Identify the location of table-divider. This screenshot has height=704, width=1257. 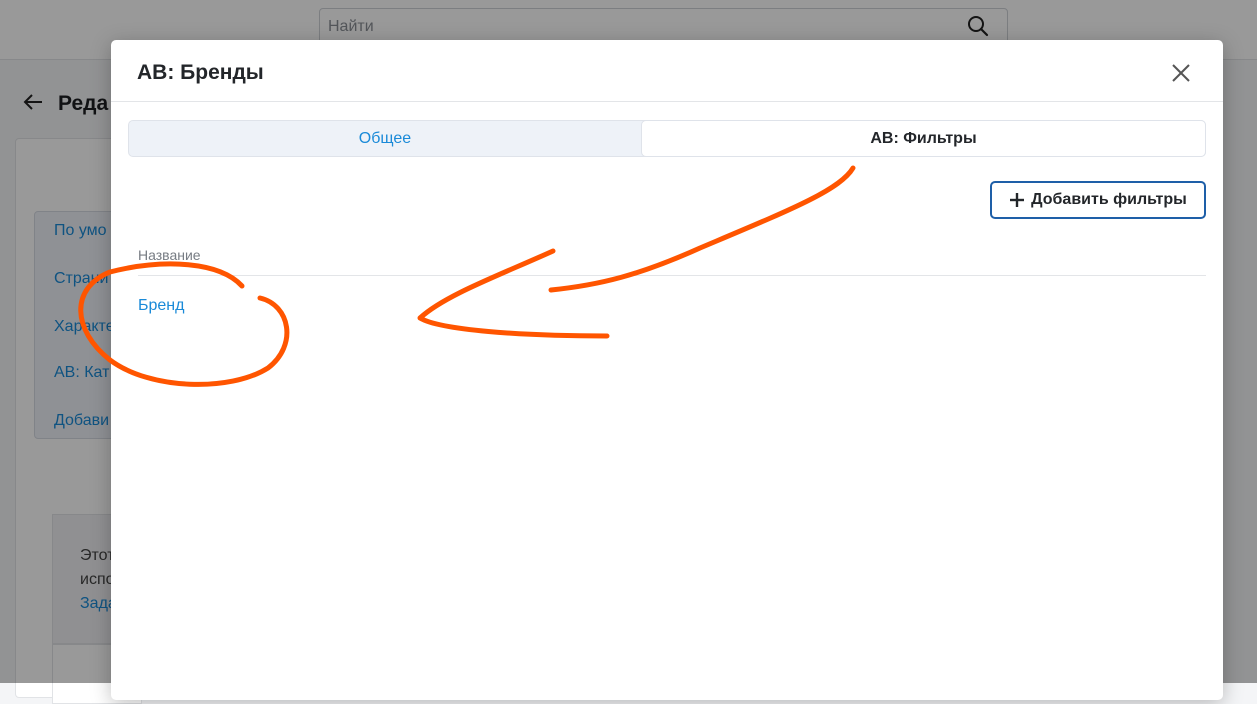
(672, 275).